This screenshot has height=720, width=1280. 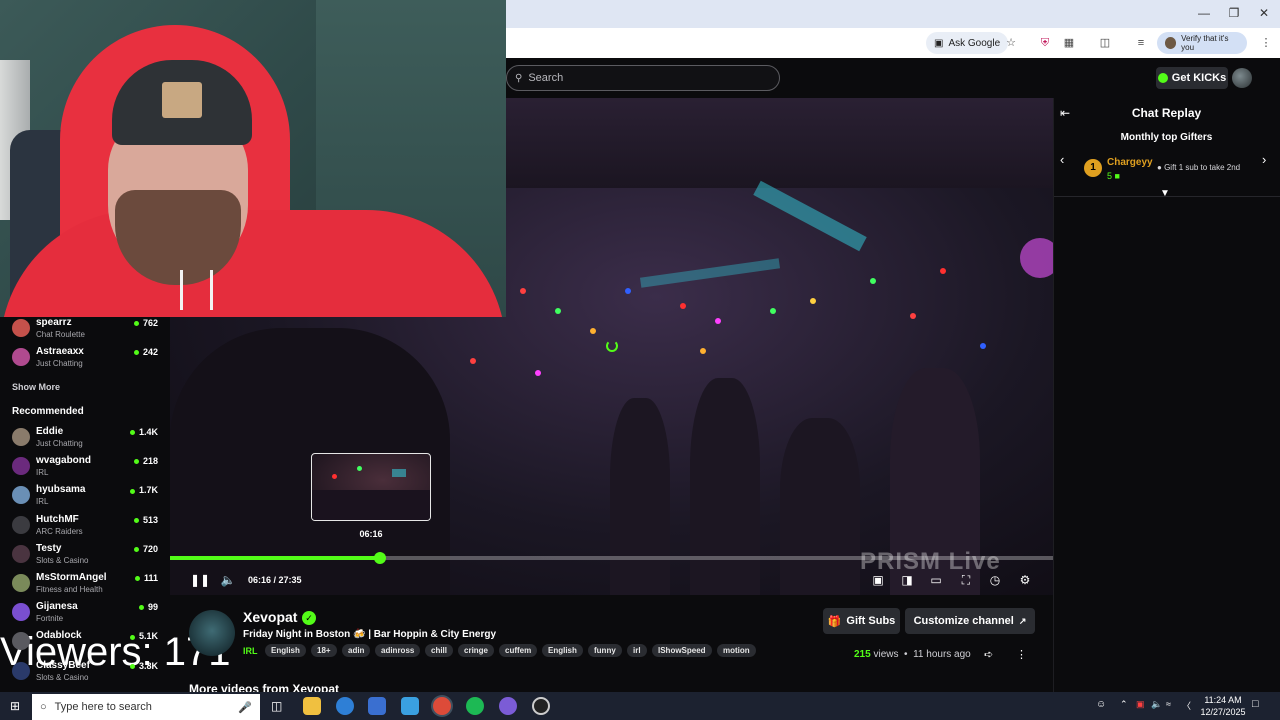 I want to click on mail-icon, so click(x=410, y=706).